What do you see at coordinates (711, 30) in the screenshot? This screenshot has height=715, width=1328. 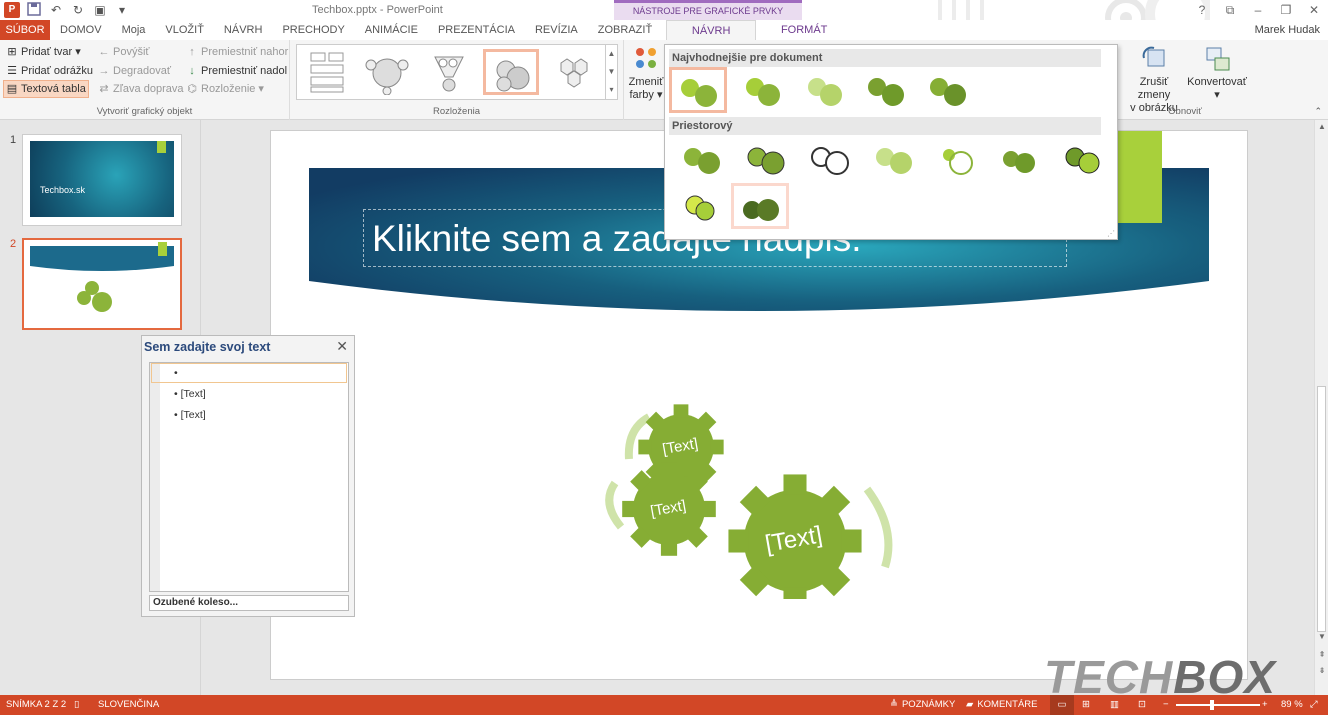 I see `tab-smartart-design: NÁVRH` at bounding box center [711, 30].